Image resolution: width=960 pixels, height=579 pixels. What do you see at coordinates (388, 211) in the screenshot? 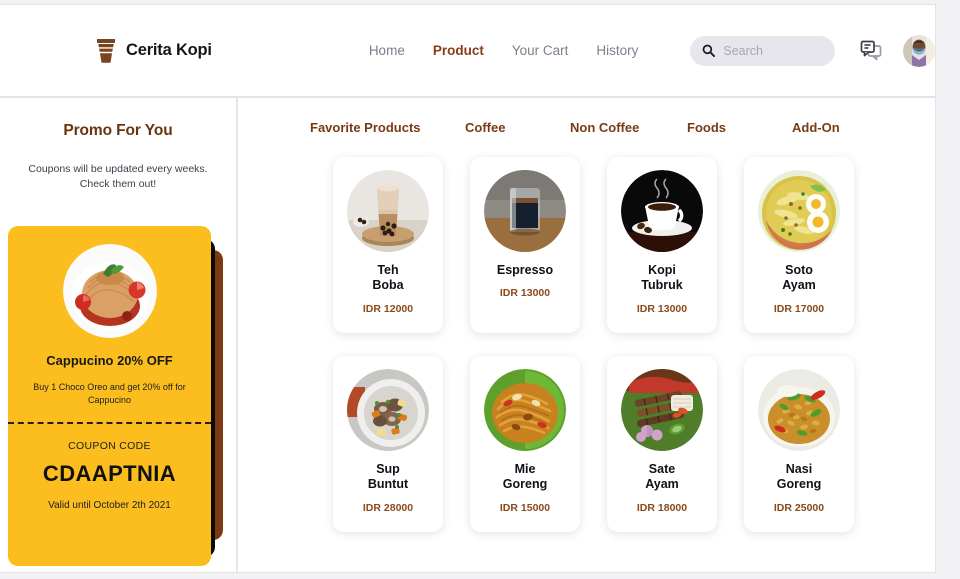
I see `teh-boba-photo-icon` at bounding box center [388, 211].